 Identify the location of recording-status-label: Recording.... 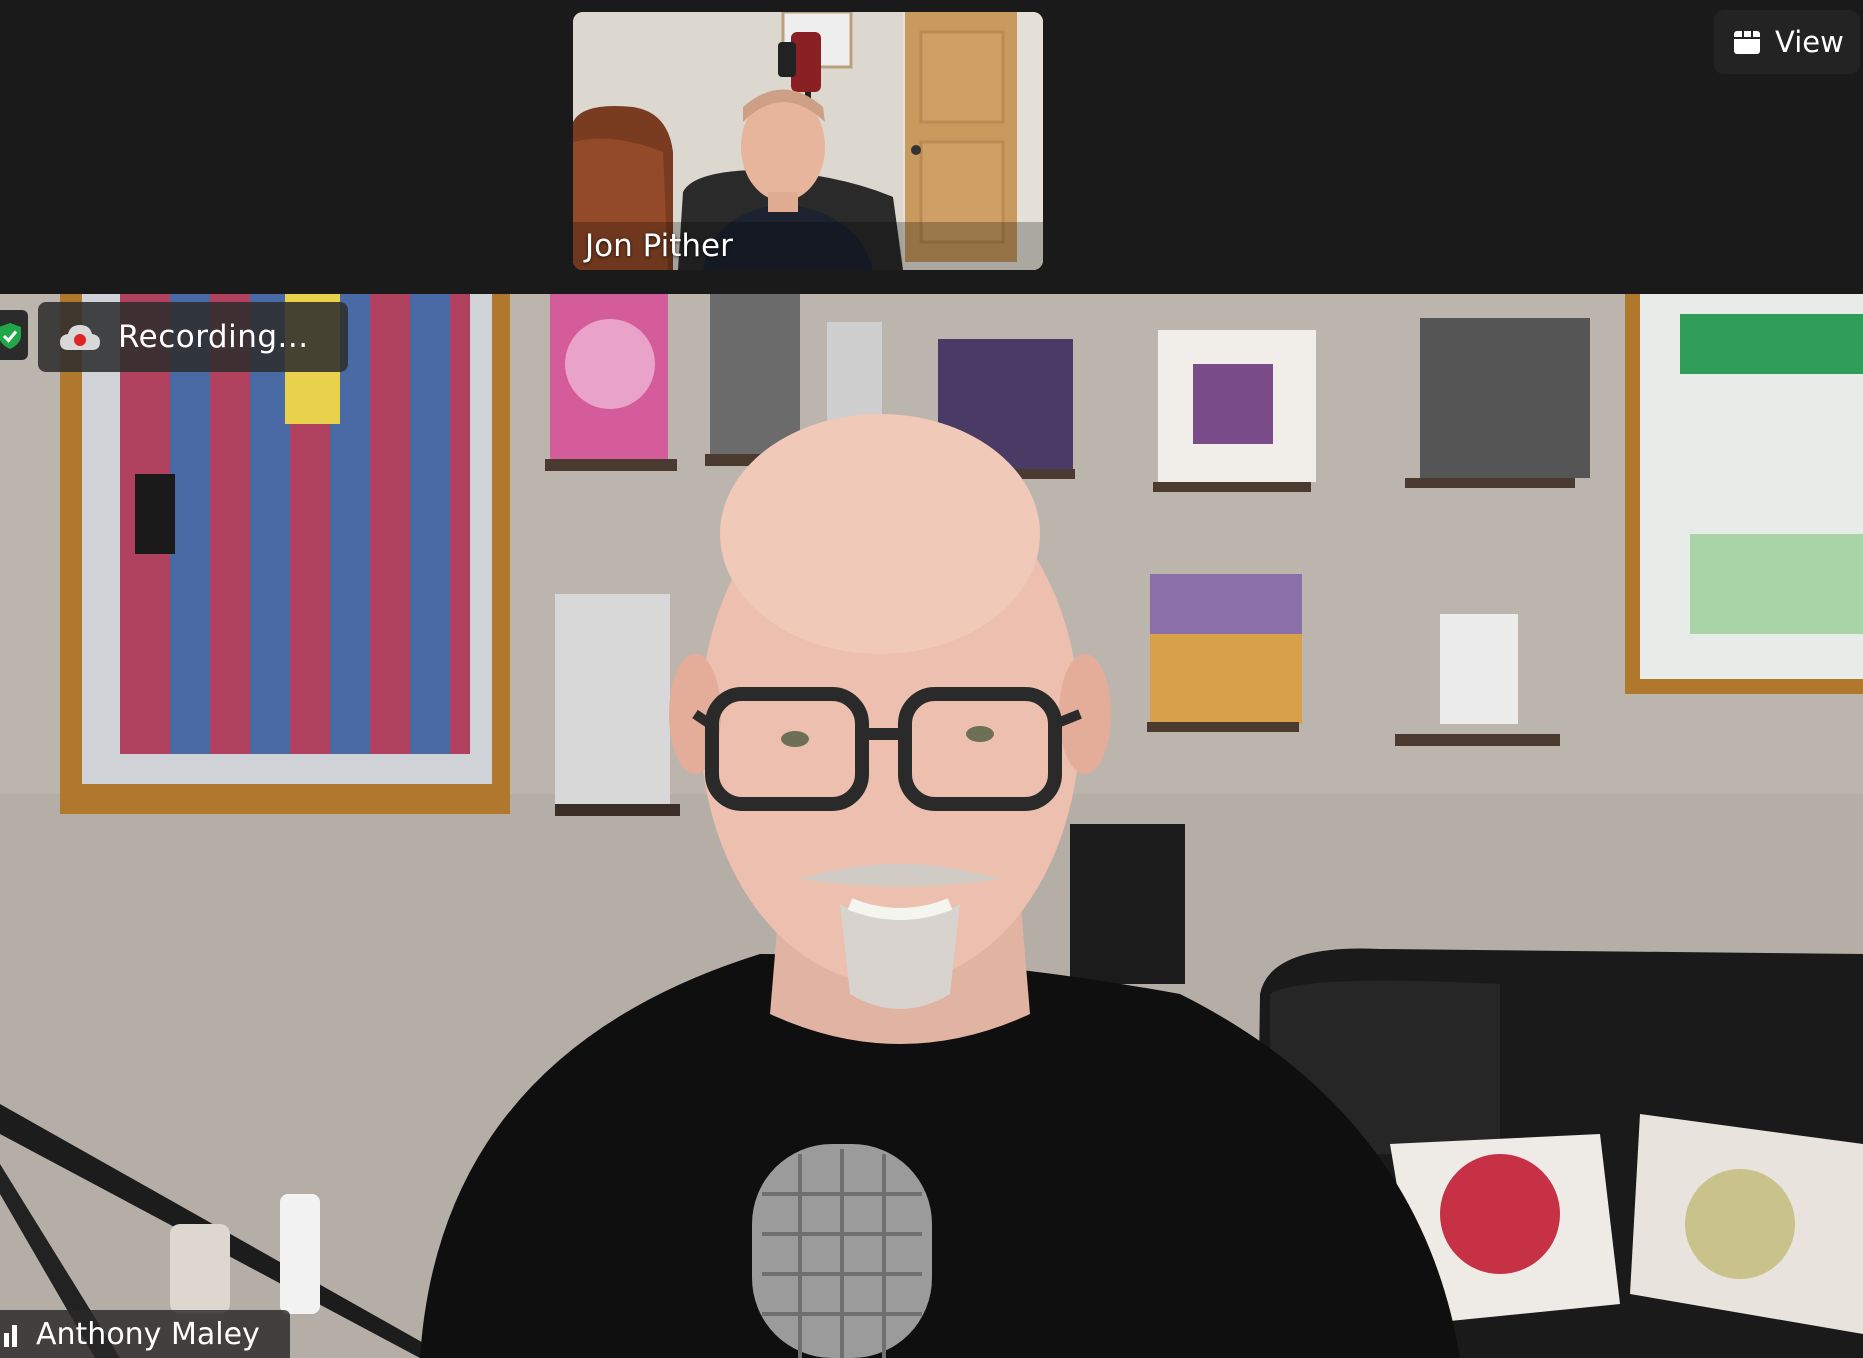
(213, 337).